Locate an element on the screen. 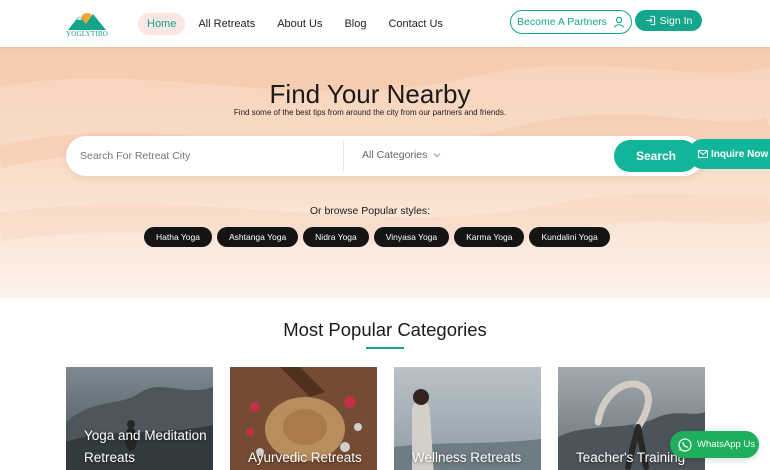 The width and height of the screenshot is (770, 470). category-label: Yoga and Meditation Retreats is located at coordinates (145, 446).